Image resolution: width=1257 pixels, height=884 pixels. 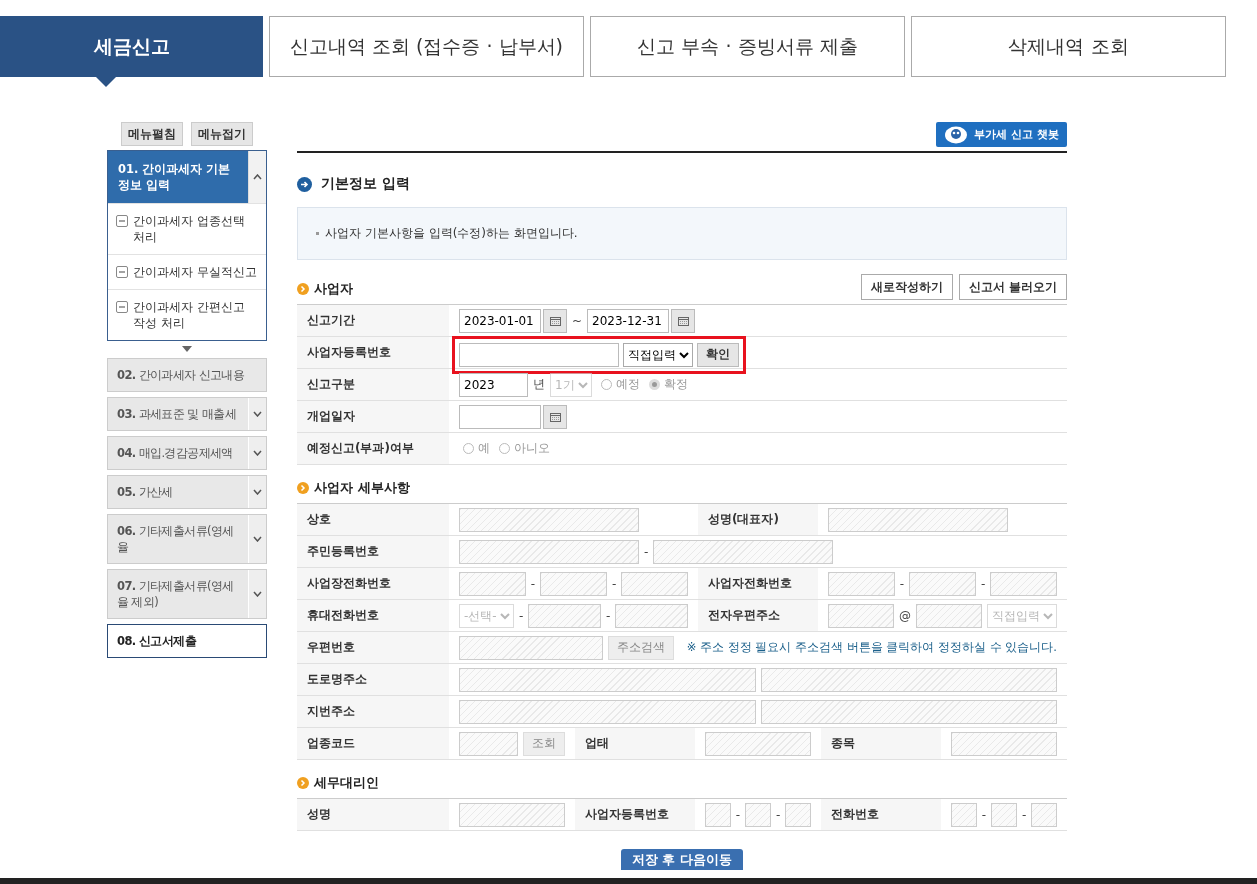 I want to click on menu-button: 메뉴펼침, so click(x=152, y=134).